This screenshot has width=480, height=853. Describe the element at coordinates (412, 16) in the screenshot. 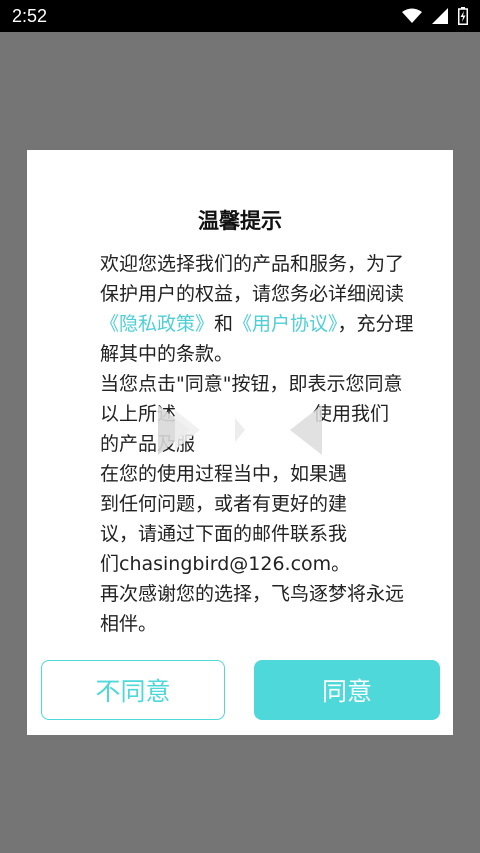

I see `wifi-icon` at that location.